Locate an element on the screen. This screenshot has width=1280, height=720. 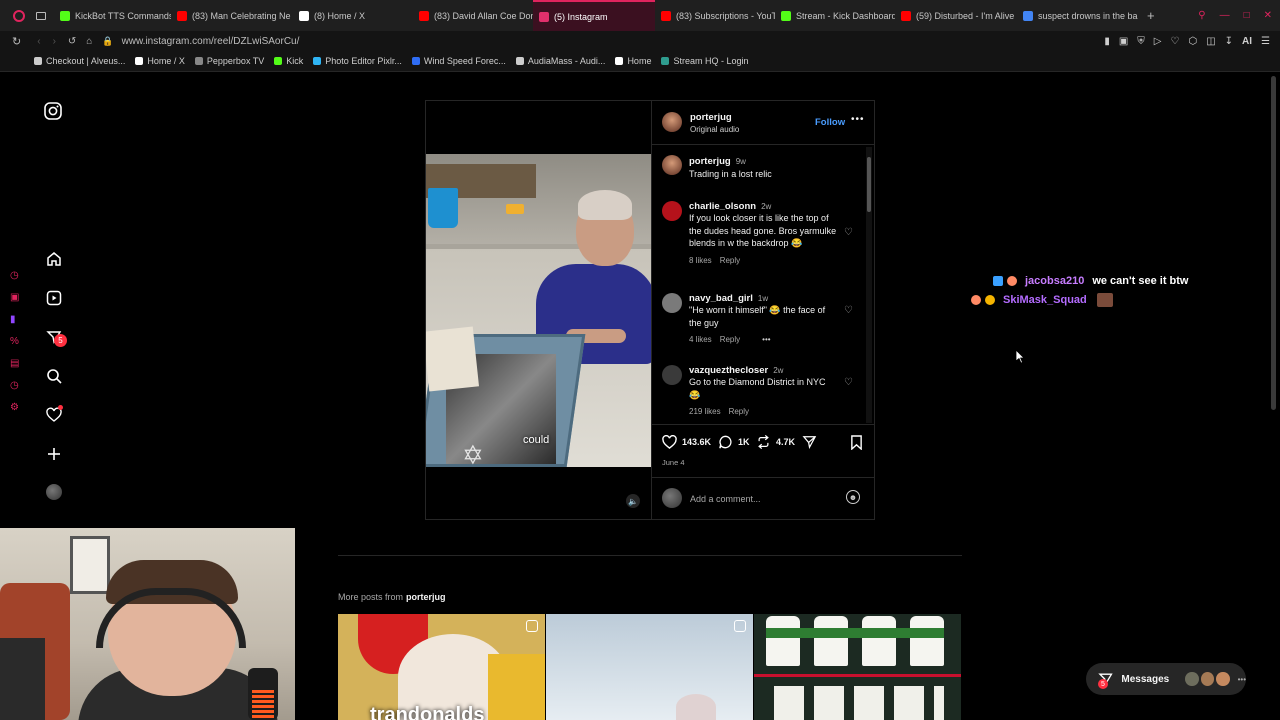
more-posts-user: porterjug is located at coordinates (426, 597).